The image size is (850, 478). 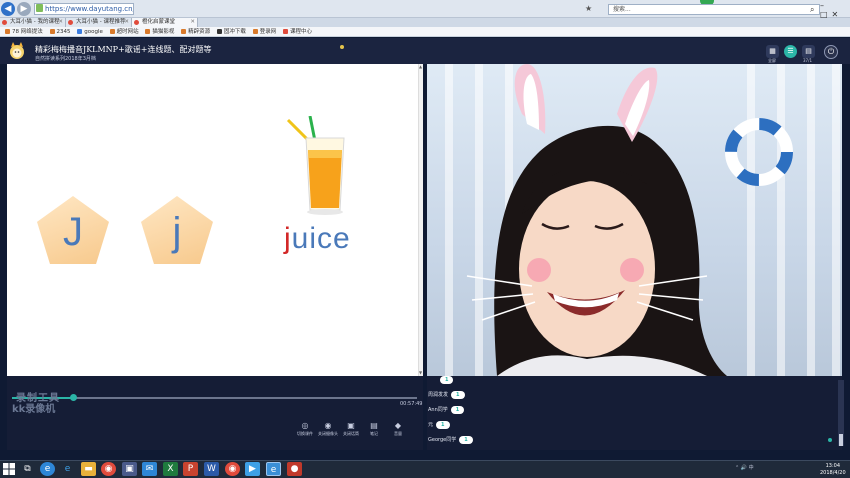 I want to click on watermark-line2: kk录像机, so click(x=34, y=409).